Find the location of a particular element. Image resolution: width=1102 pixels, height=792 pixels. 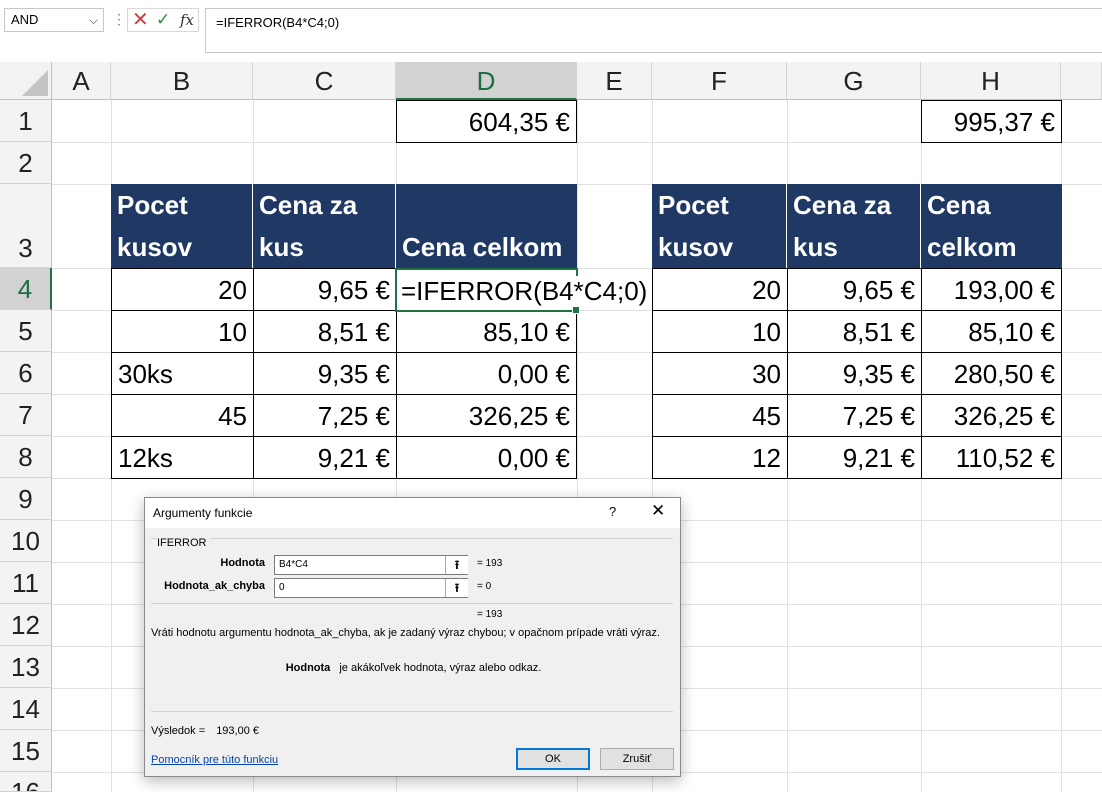

cancel-button: Zrušiť is located at coordinates (637, 759).